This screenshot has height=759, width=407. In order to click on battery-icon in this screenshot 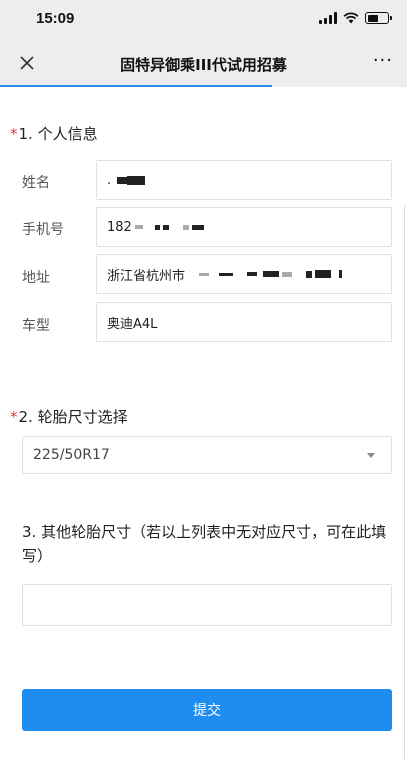, I will do `click(378, 18)`.